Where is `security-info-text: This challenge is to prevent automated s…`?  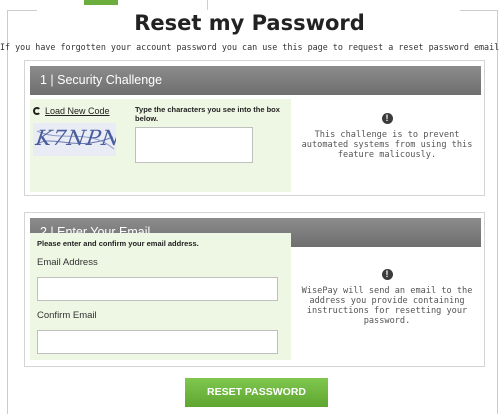 security-info-text: This challenge is to prevent automated s… is located at coordinates (387, 145).